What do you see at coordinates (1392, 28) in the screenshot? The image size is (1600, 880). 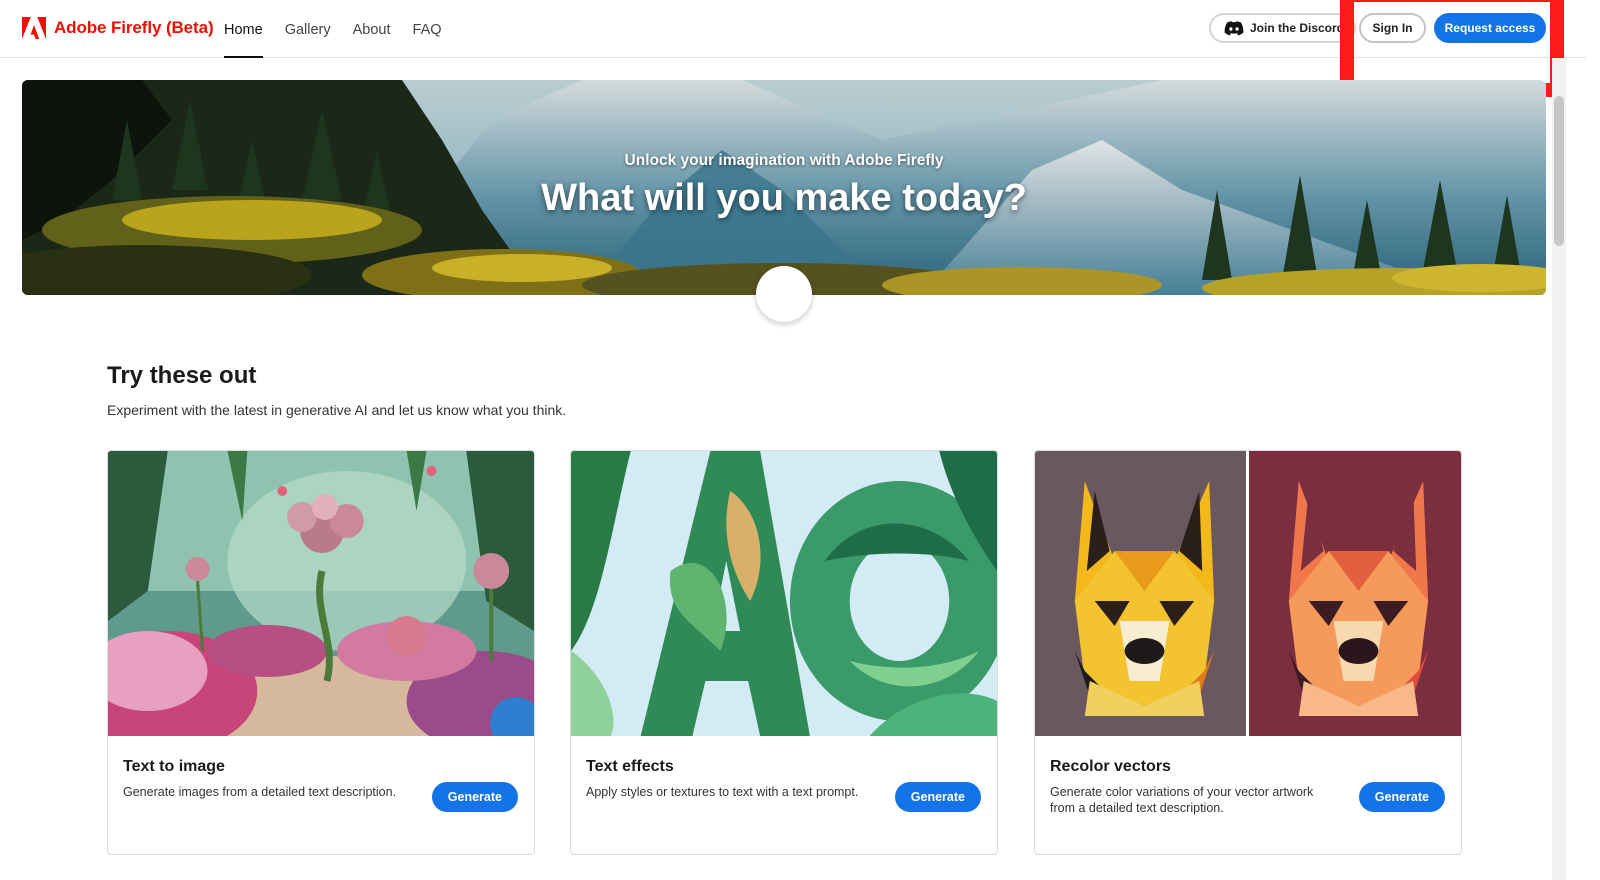 I see `sign-in-button: Sign In` at bounding box center [1392, 28].